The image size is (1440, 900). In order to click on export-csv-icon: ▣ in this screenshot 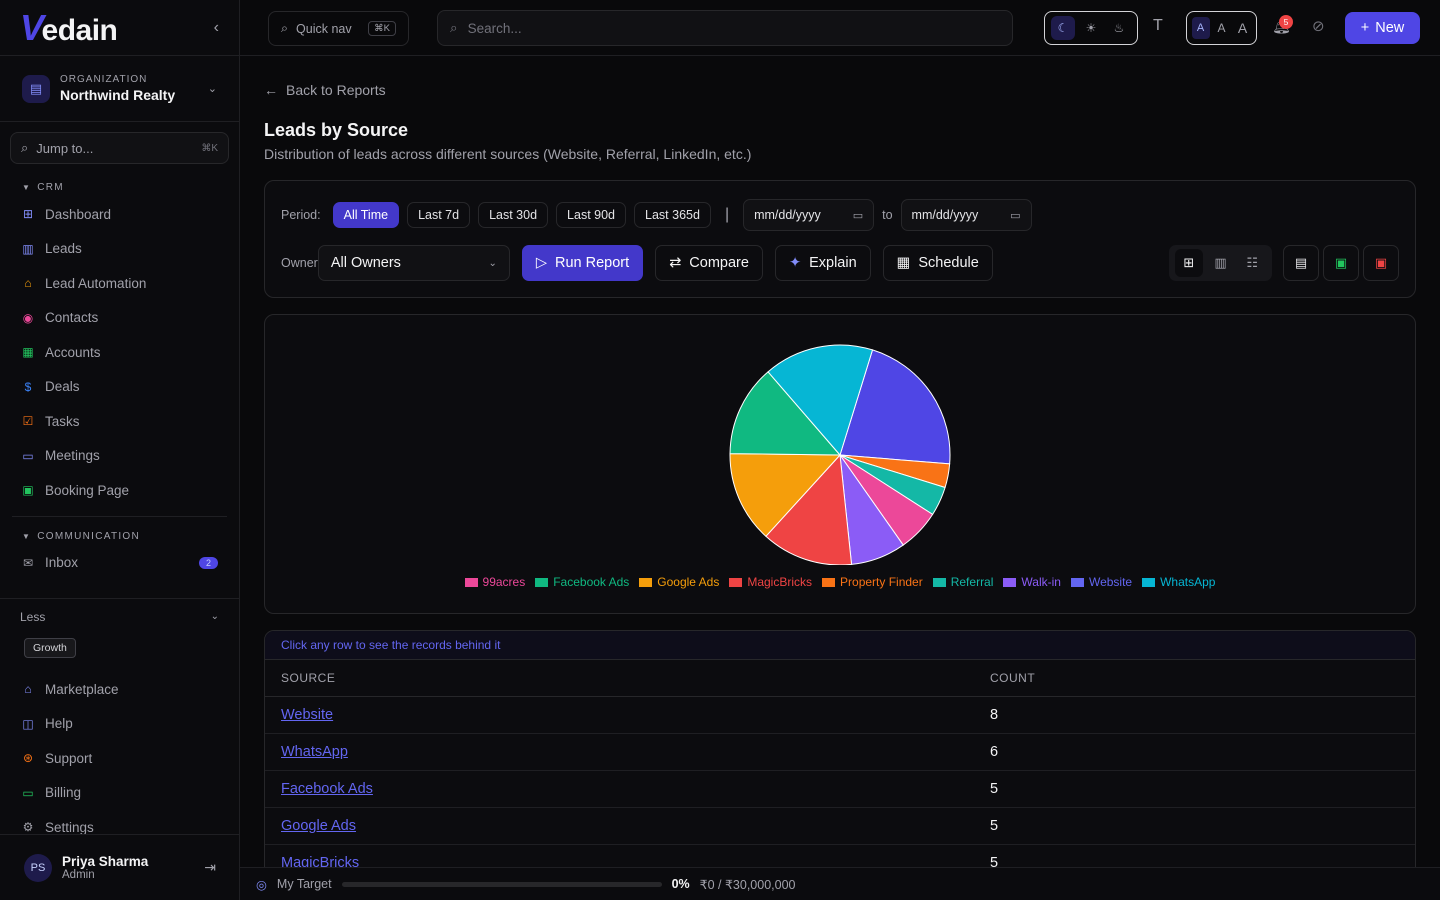, I will do `click(1341, 263)`.